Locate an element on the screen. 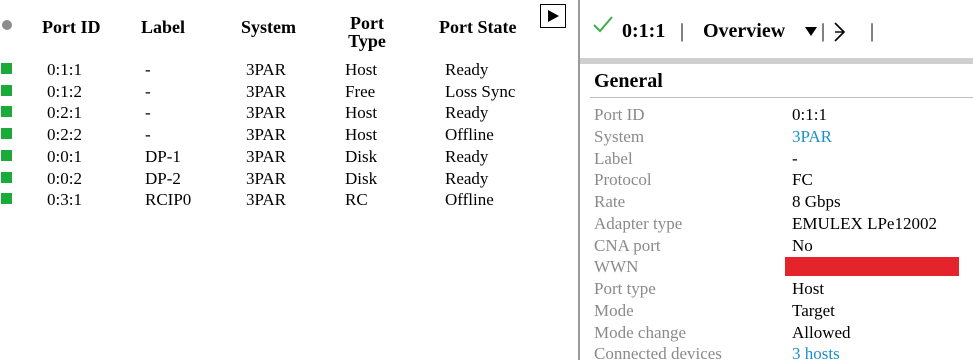 The height and width of the screenshot is (360, 973). property-value-link: 3 hosts is located at coordinates (816, 352).